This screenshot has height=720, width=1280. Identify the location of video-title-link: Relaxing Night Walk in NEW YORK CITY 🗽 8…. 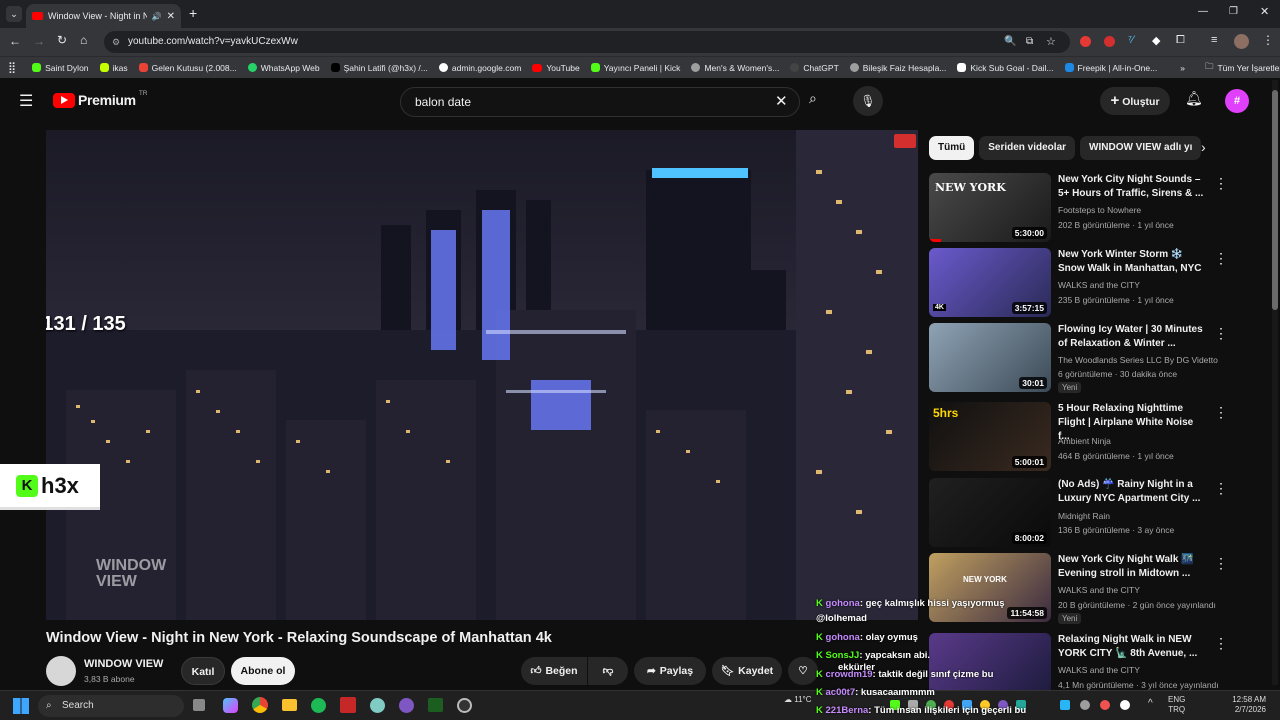
(1132, 647).